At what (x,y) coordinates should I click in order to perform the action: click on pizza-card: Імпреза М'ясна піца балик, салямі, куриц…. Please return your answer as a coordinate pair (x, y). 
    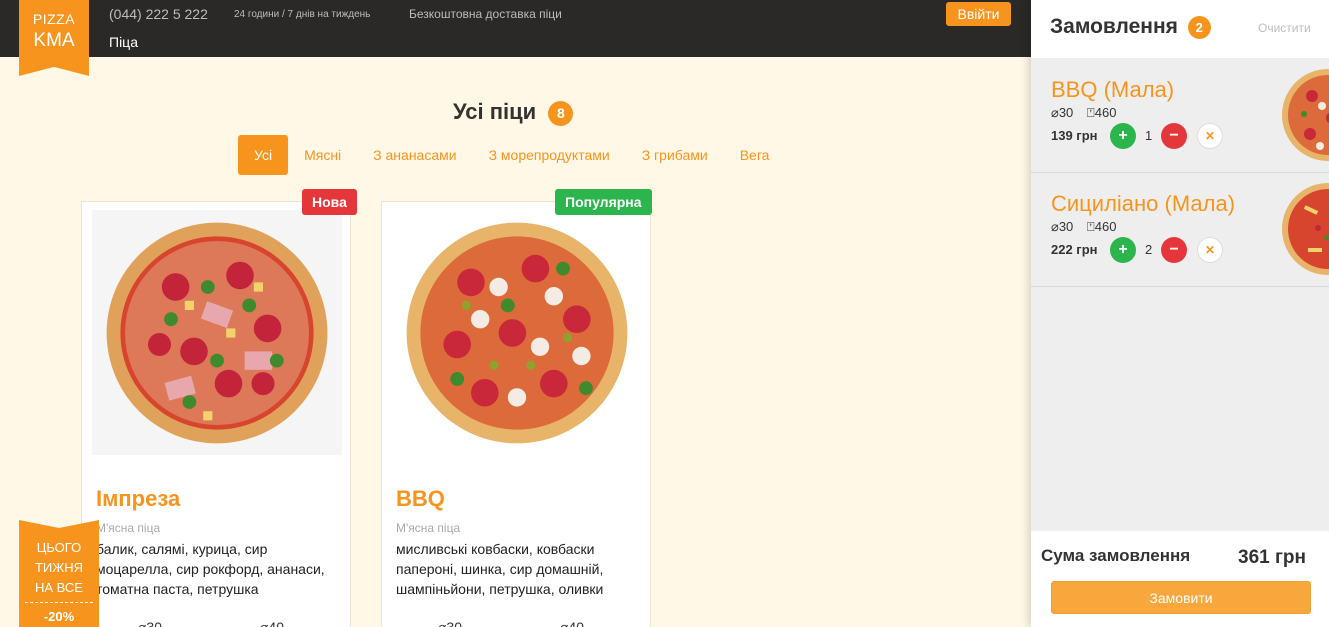
    Looking at the image, I should click on (216, 414).